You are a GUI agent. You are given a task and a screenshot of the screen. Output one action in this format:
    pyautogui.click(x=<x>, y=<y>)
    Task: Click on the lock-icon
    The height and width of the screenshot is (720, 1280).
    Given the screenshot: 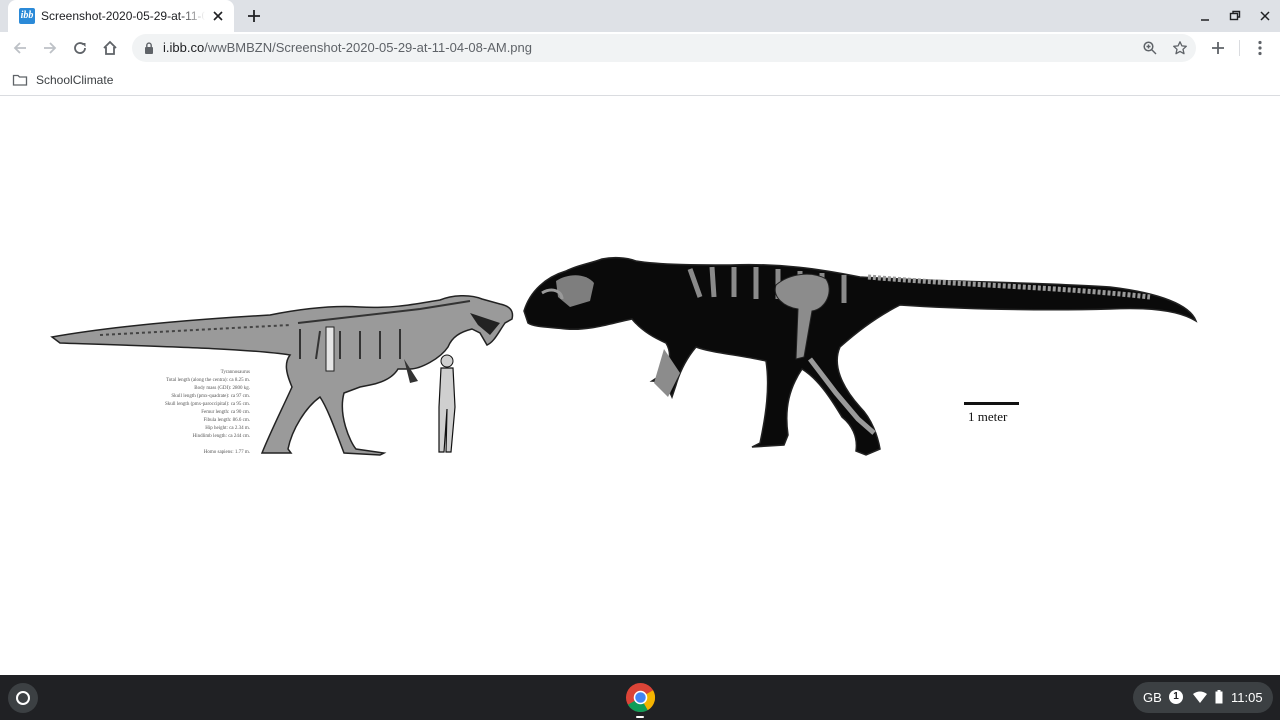 What is the action you would take?
    pyautogui.click(x=149, y=48)
    